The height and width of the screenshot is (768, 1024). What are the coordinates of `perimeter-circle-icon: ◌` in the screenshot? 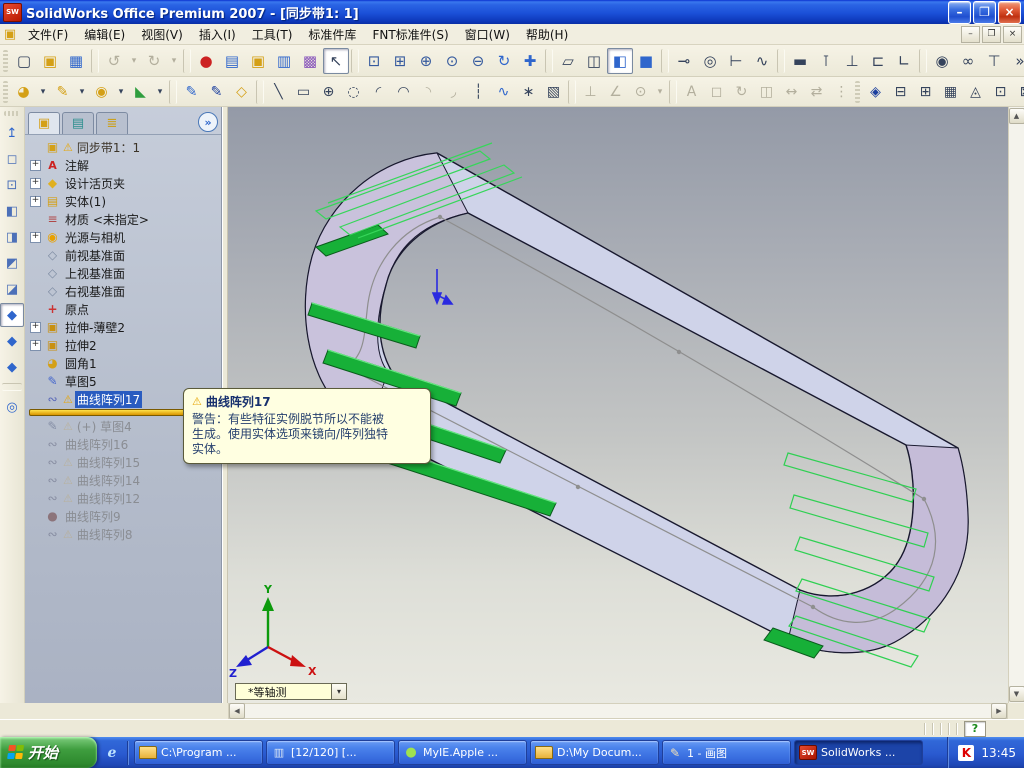 It's located at (353, 91).